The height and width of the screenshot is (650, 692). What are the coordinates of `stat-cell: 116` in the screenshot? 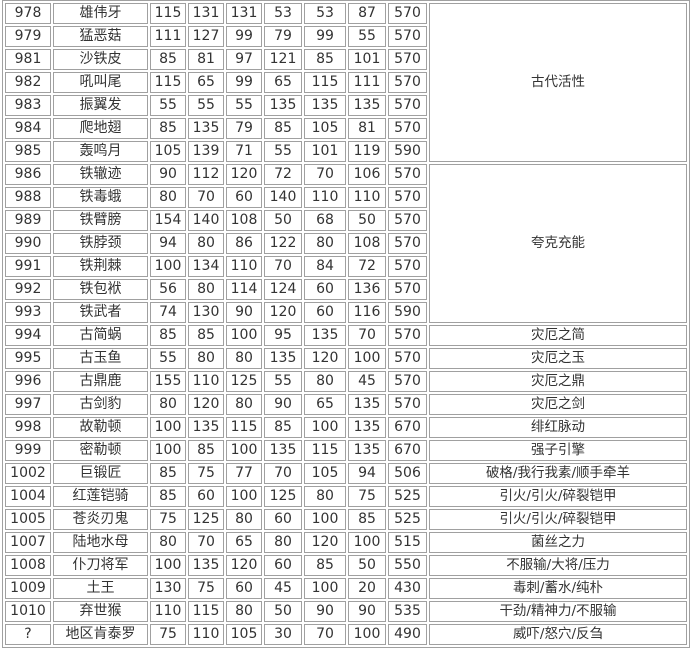 It's located at (367, 312).